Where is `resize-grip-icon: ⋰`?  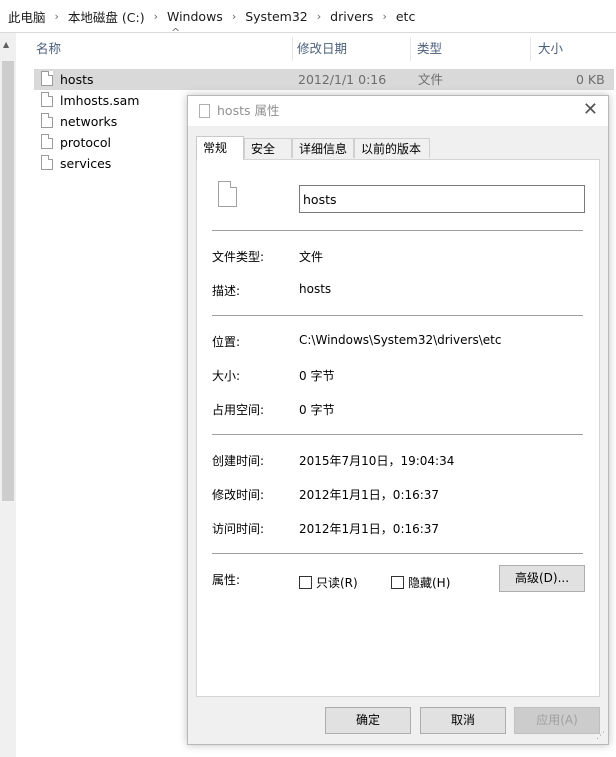 resize-grip-icon: ⋰ is located at coordinates (600, 736).